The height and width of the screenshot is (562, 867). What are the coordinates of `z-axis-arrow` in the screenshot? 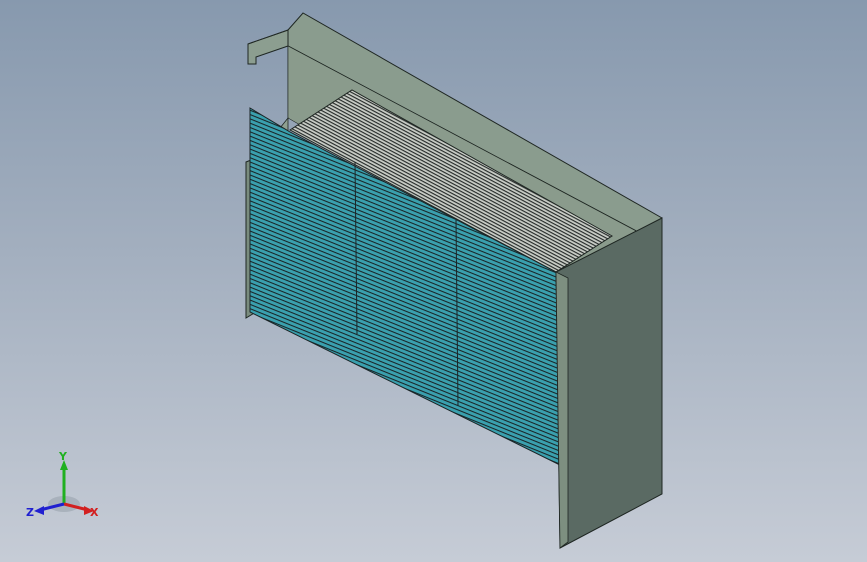 It's located at (39, 510).